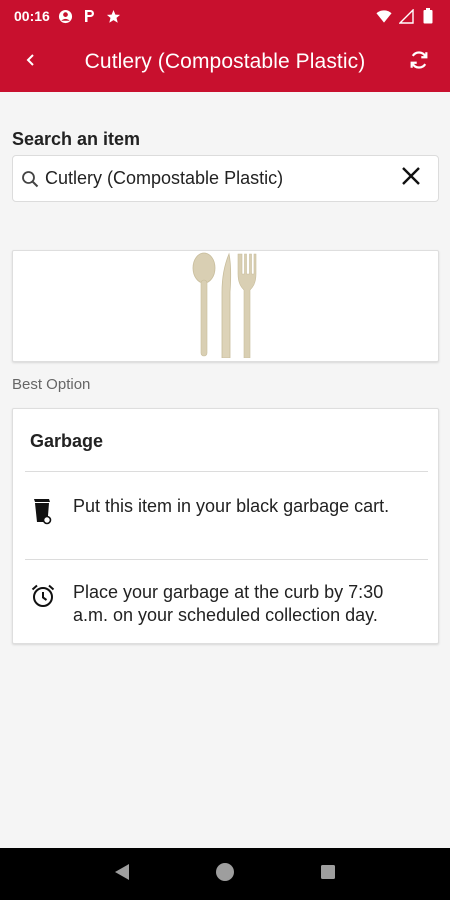 The width and height of the screenshot is (450, 900). Describe the element at coordinates (32, 16) in the screenshot. I see `status-time: 00:16` at that location.